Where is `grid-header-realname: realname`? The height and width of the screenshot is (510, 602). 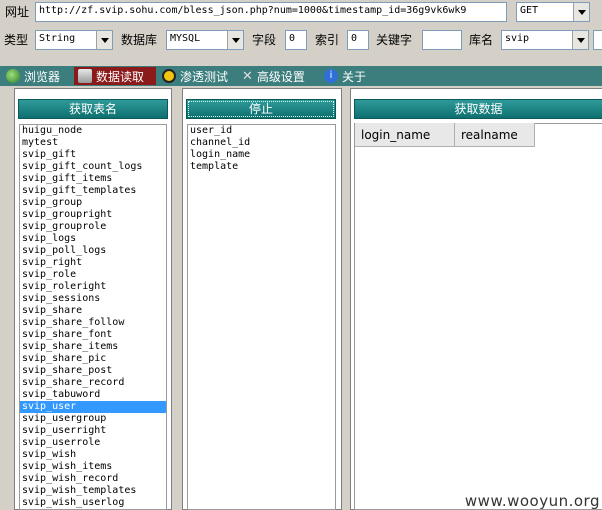
grid-header-realname: realname is located at coordinates (495, 135).